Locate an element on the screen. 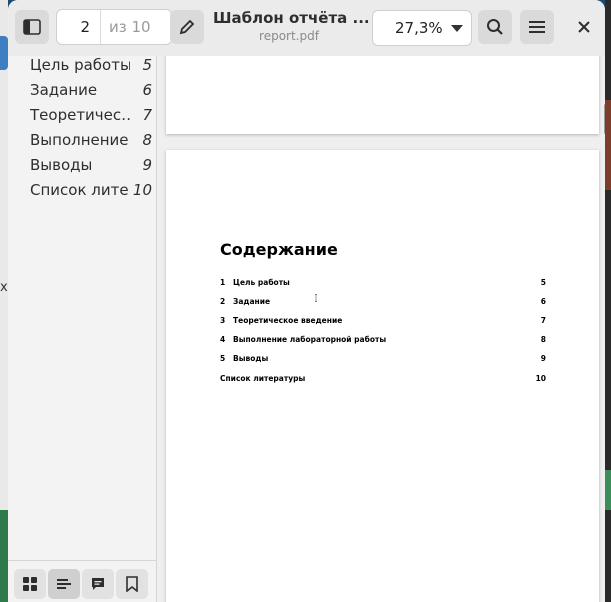  outline-item: Список лите… 10 is located at coordinates (82, 193).